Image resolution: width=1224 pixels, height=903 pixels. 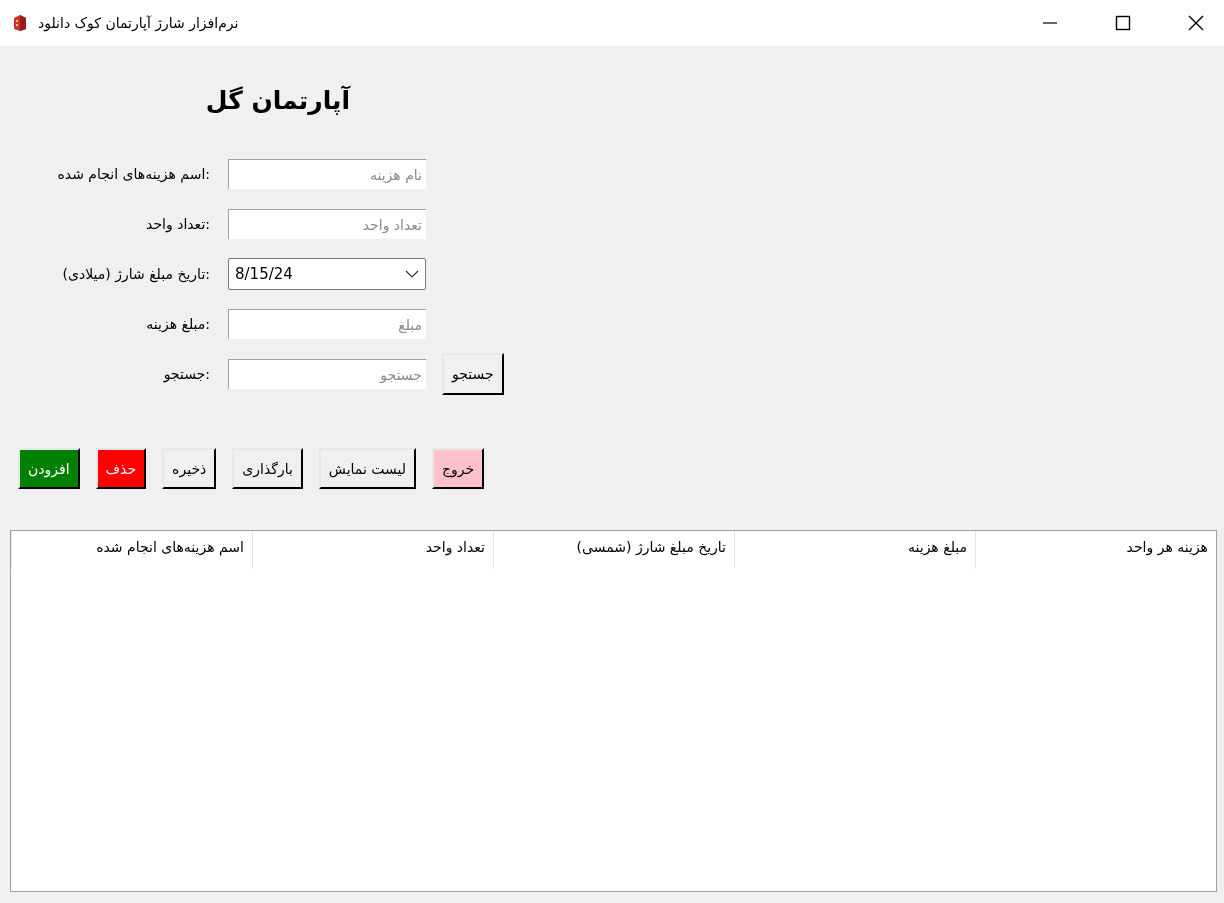 I want to click on window-title: نرم‌افزار شارژ آپارتمان کوک دانلود, so click(x=138, y=23).